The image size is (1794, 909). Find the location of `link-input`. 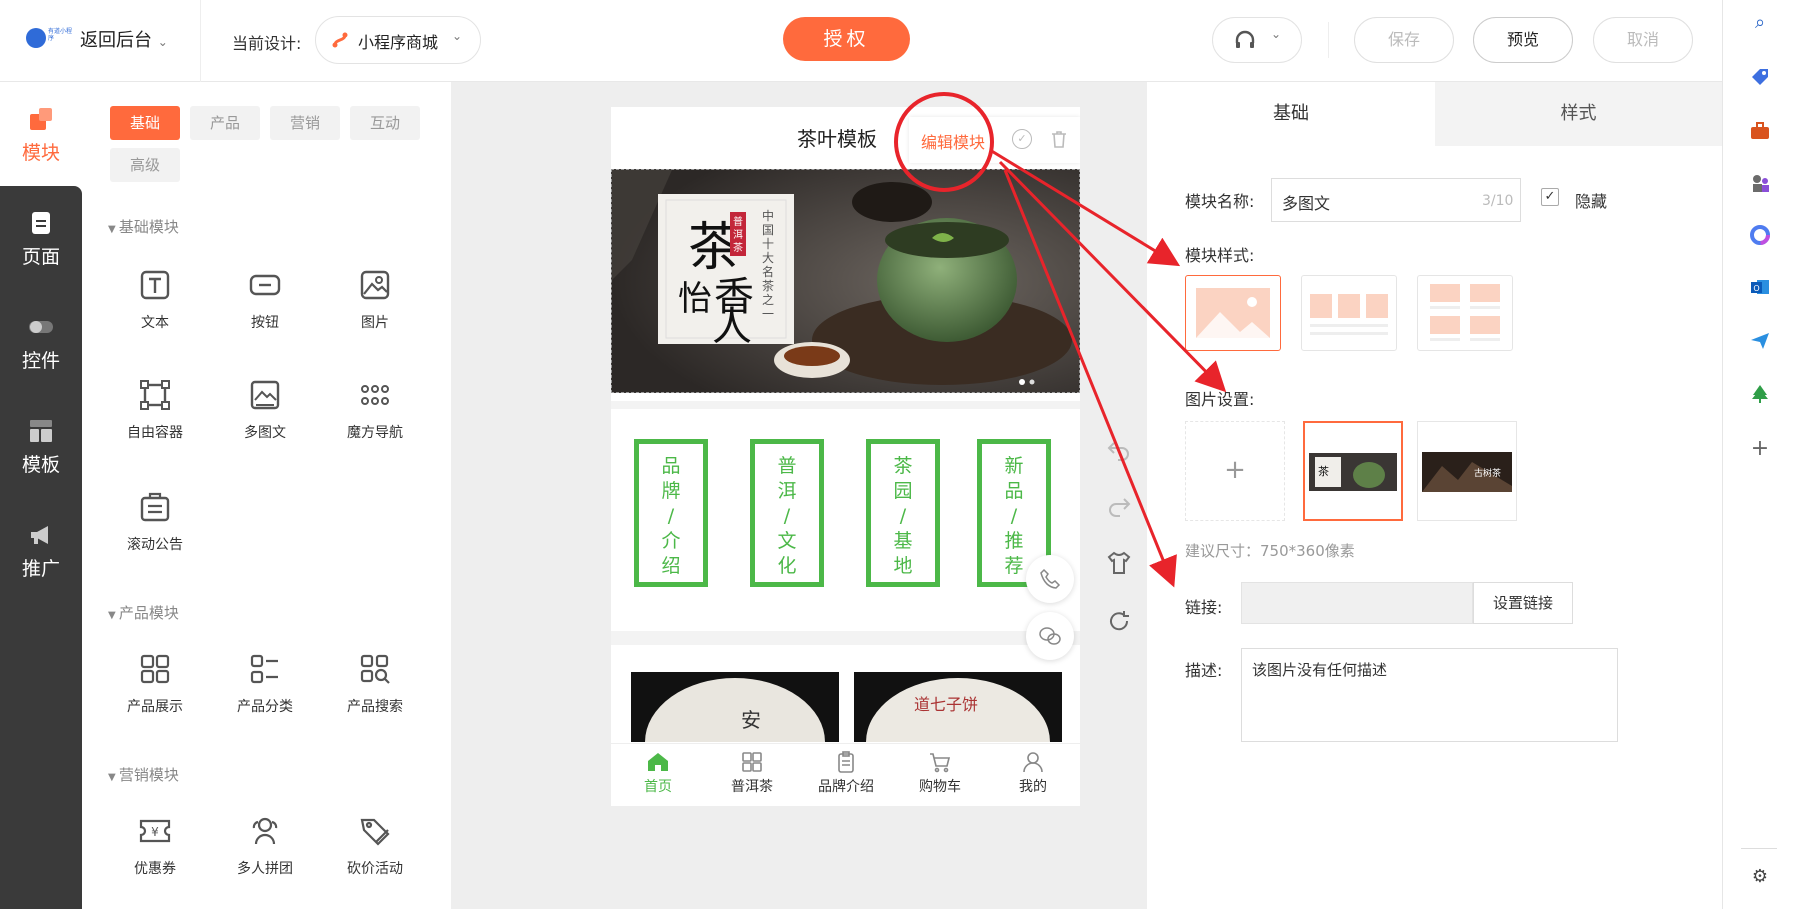

link-input is located at coordinates (1357, 603).